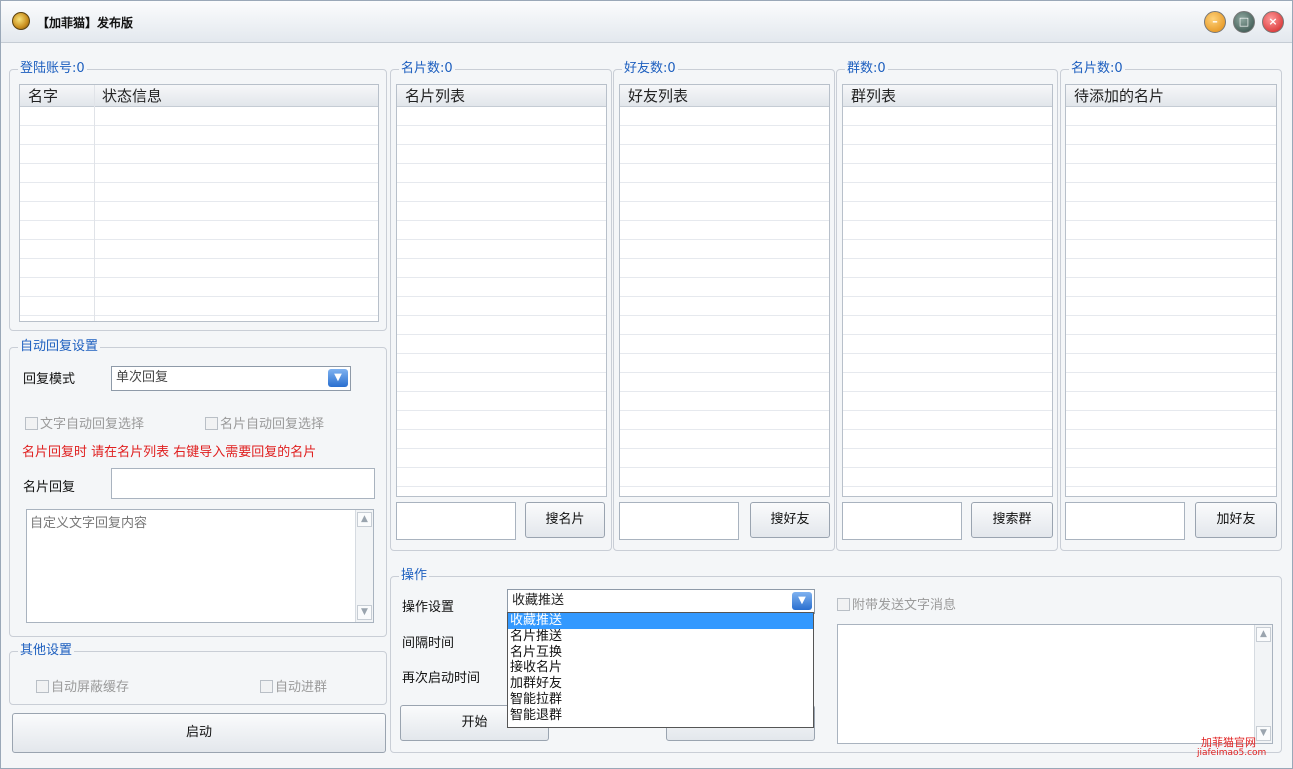 The width and height of the screenshot is (1293, 769). Describe the element at coordinates (724, 96) in the screenshot. I see `friends-list-header: 好友列表` at that location.